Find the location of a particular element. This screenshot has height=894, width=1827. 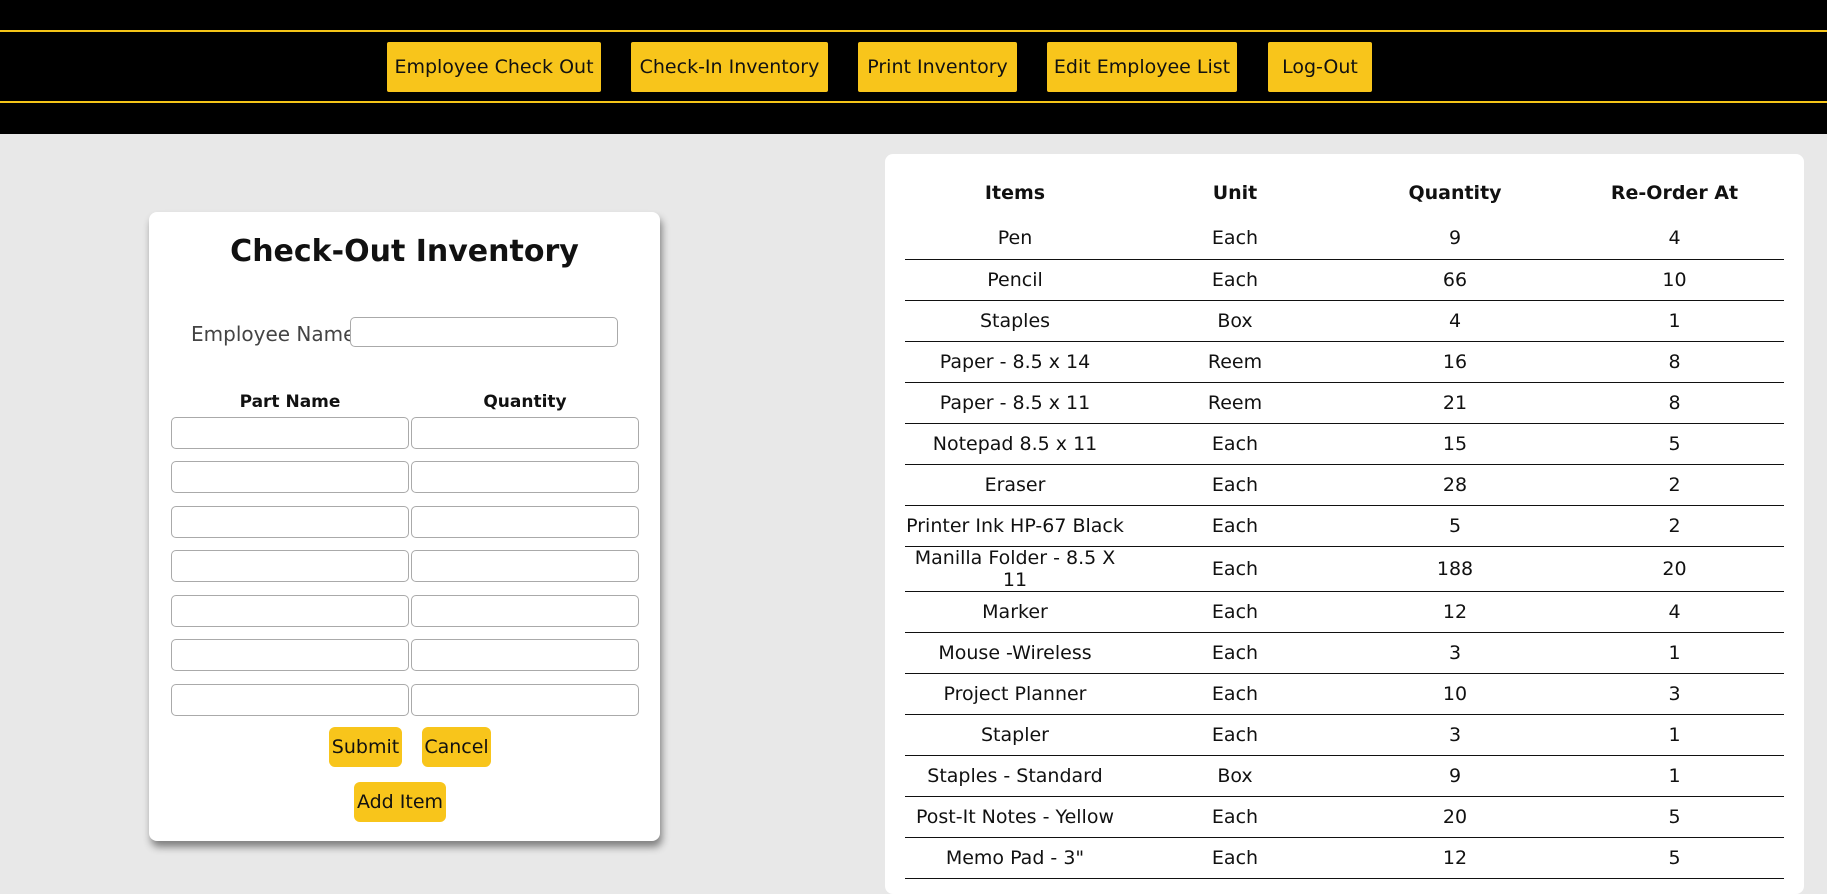

quantity-cell: 5 is located at coordinates (1455, 526).